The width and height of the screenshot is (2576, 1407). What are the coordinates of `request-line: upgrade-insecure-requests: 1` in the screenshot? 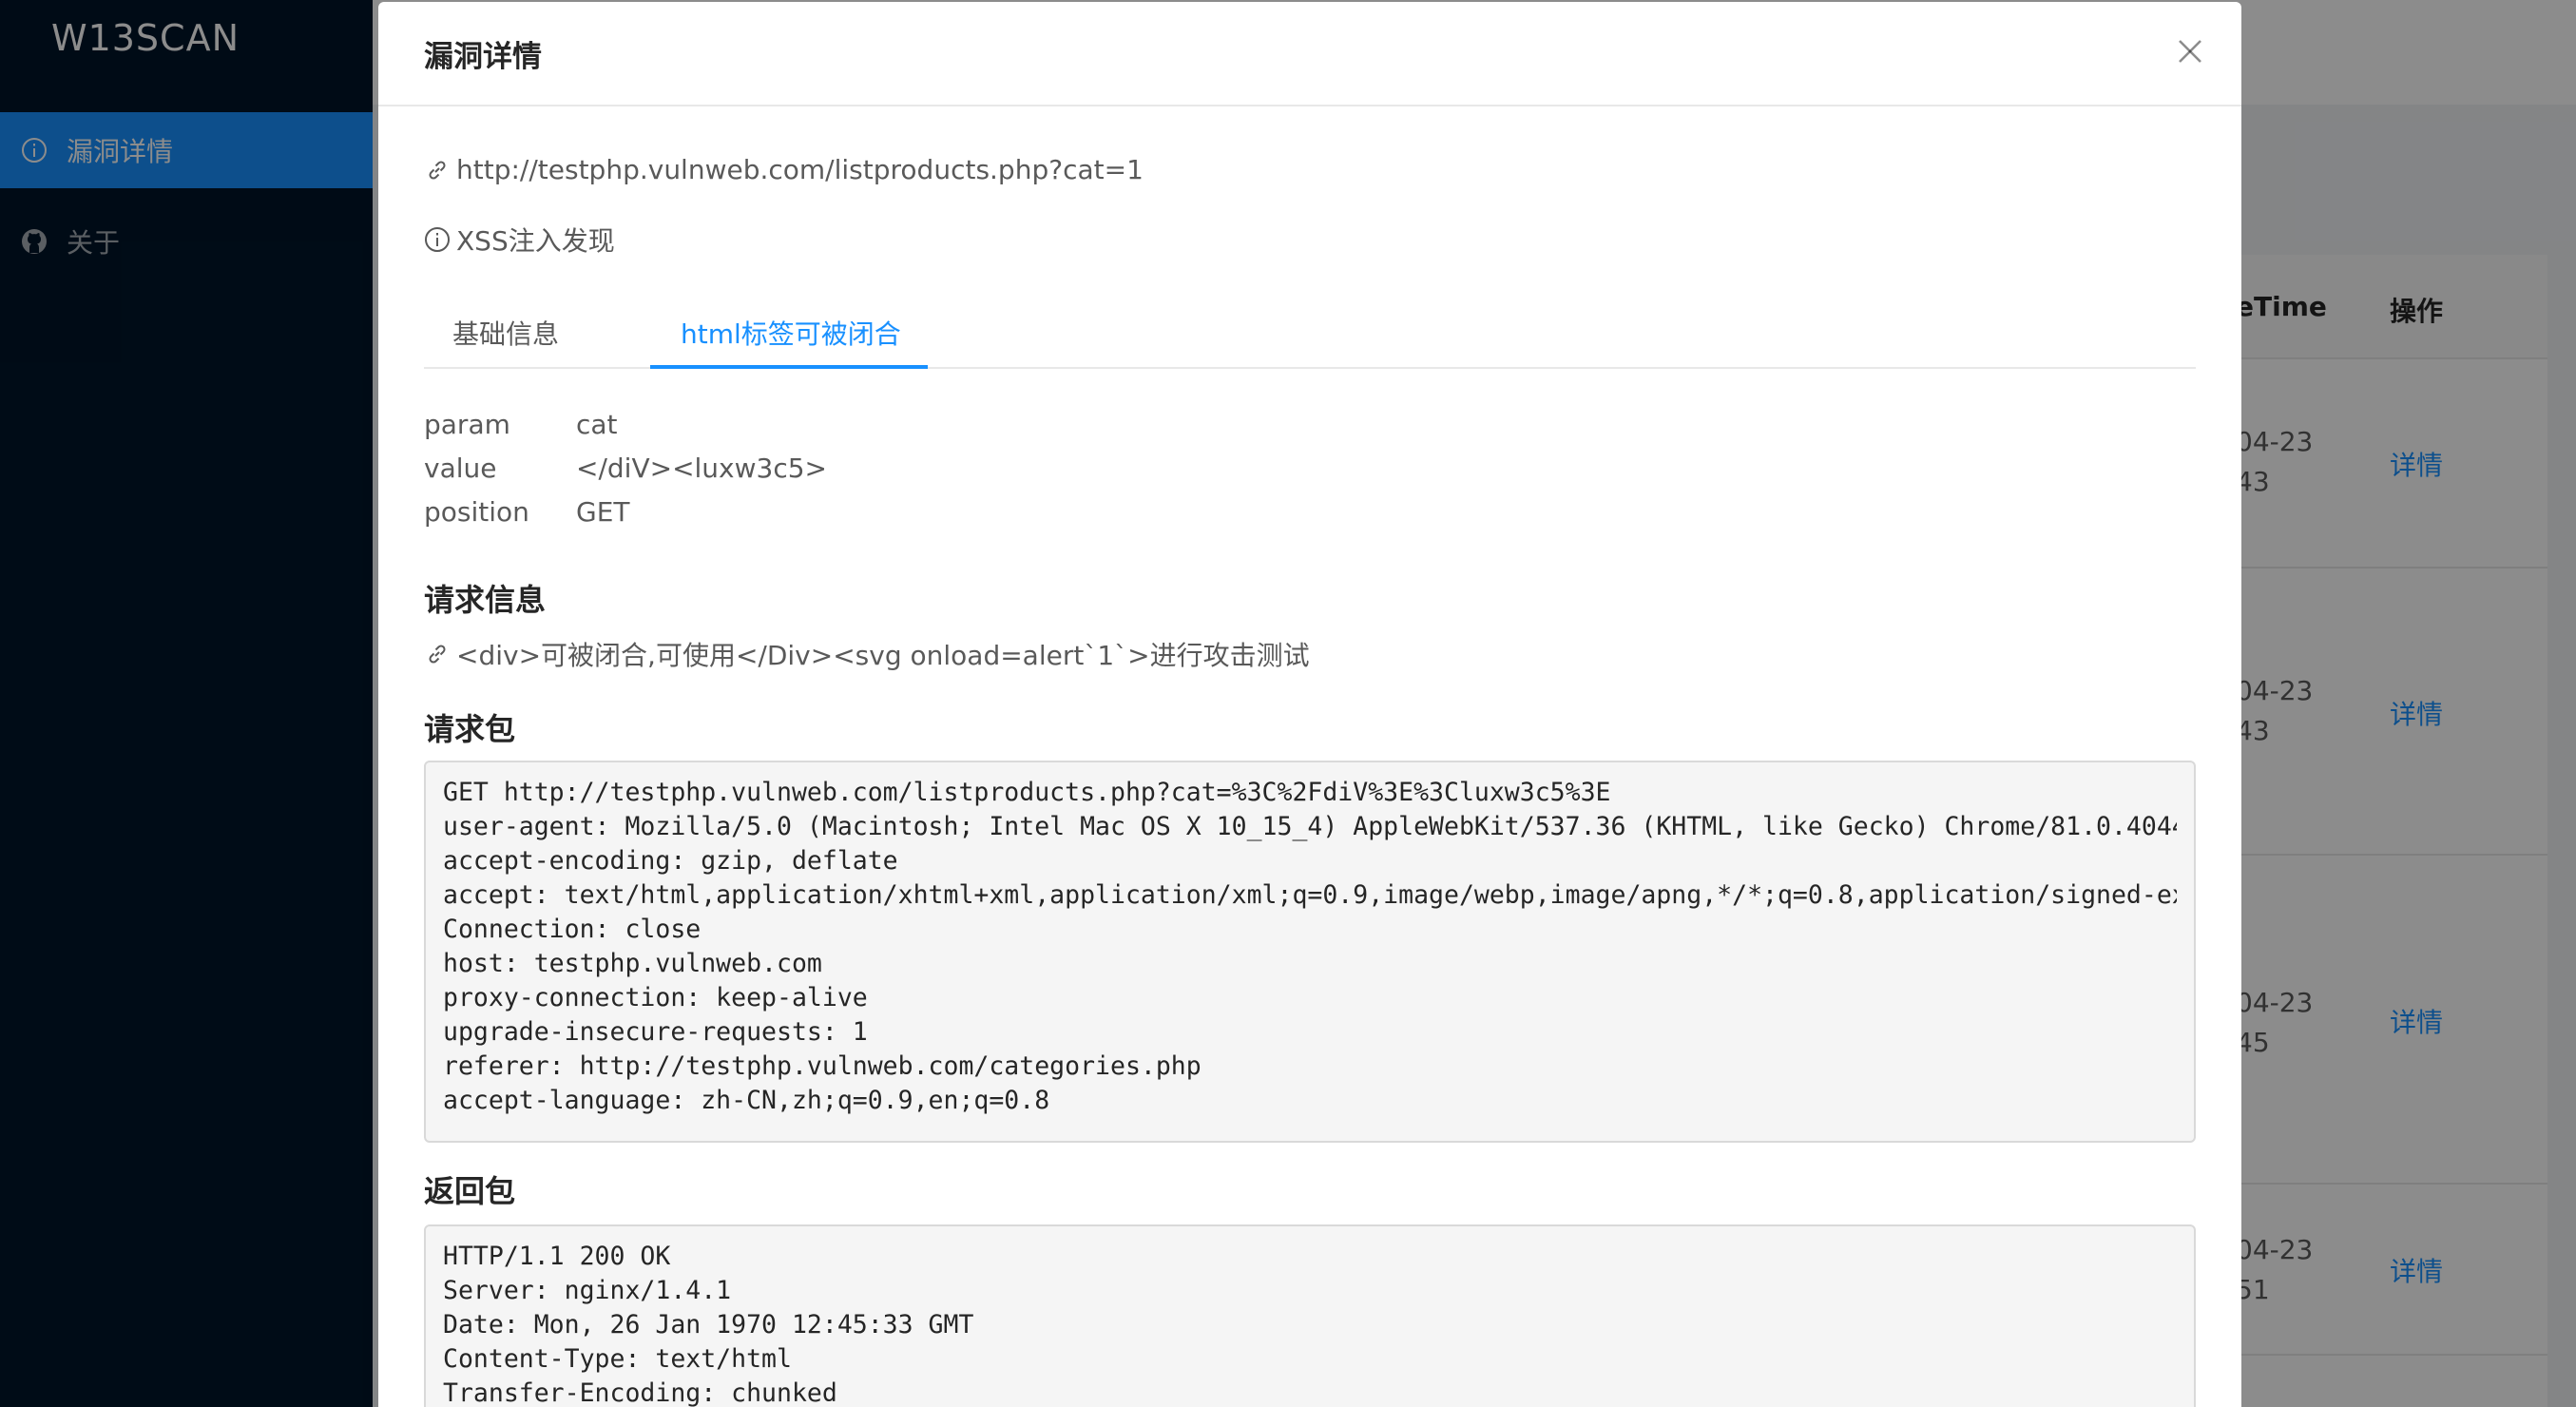 It's located at (655, 1032).